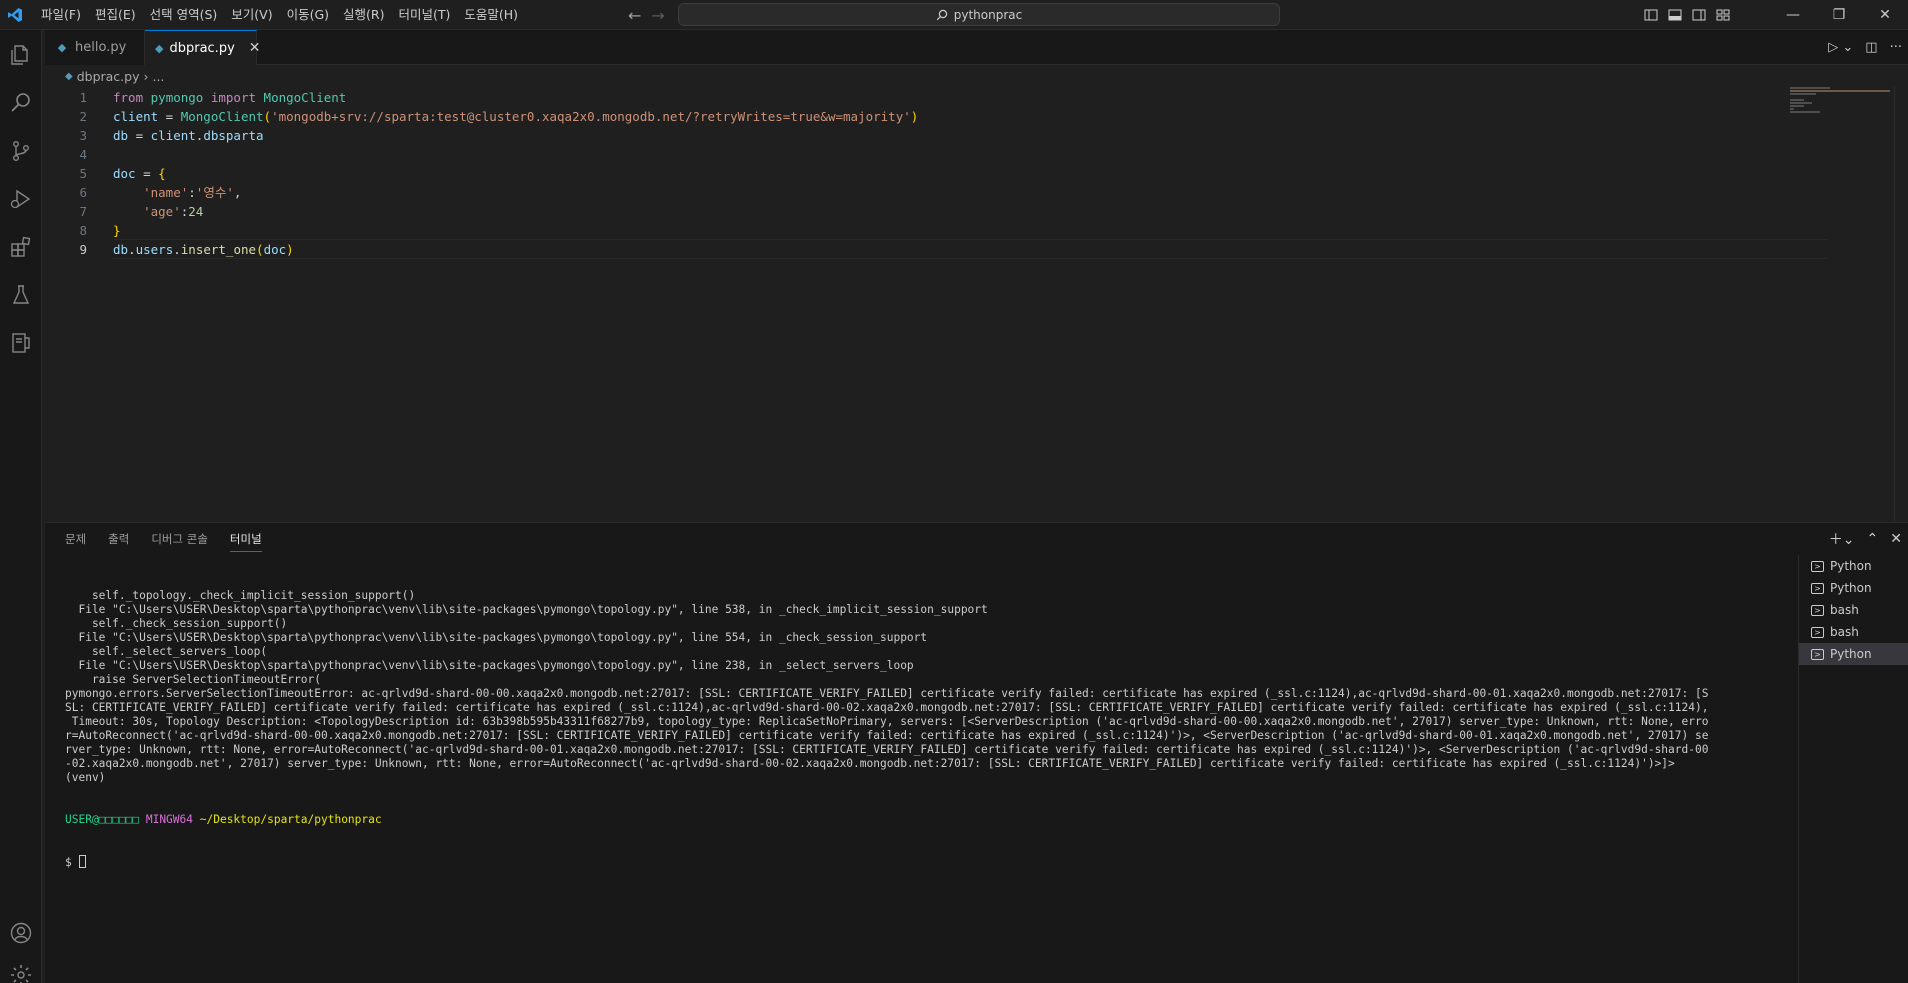  What do you see at coordinates (233, 97) in the screenshot?
I see `code-token: import` at bounding box center [233, 97].